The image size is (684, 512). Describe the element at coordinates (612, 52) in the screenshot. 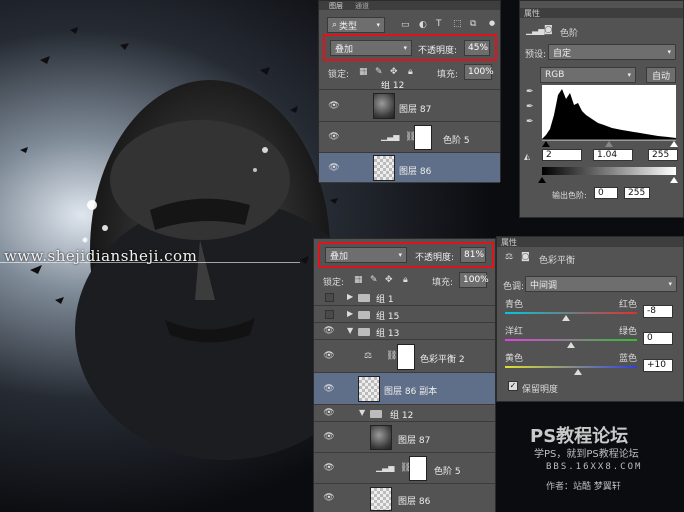

I see `preset-dropdown: 自定 ▾` at that location.